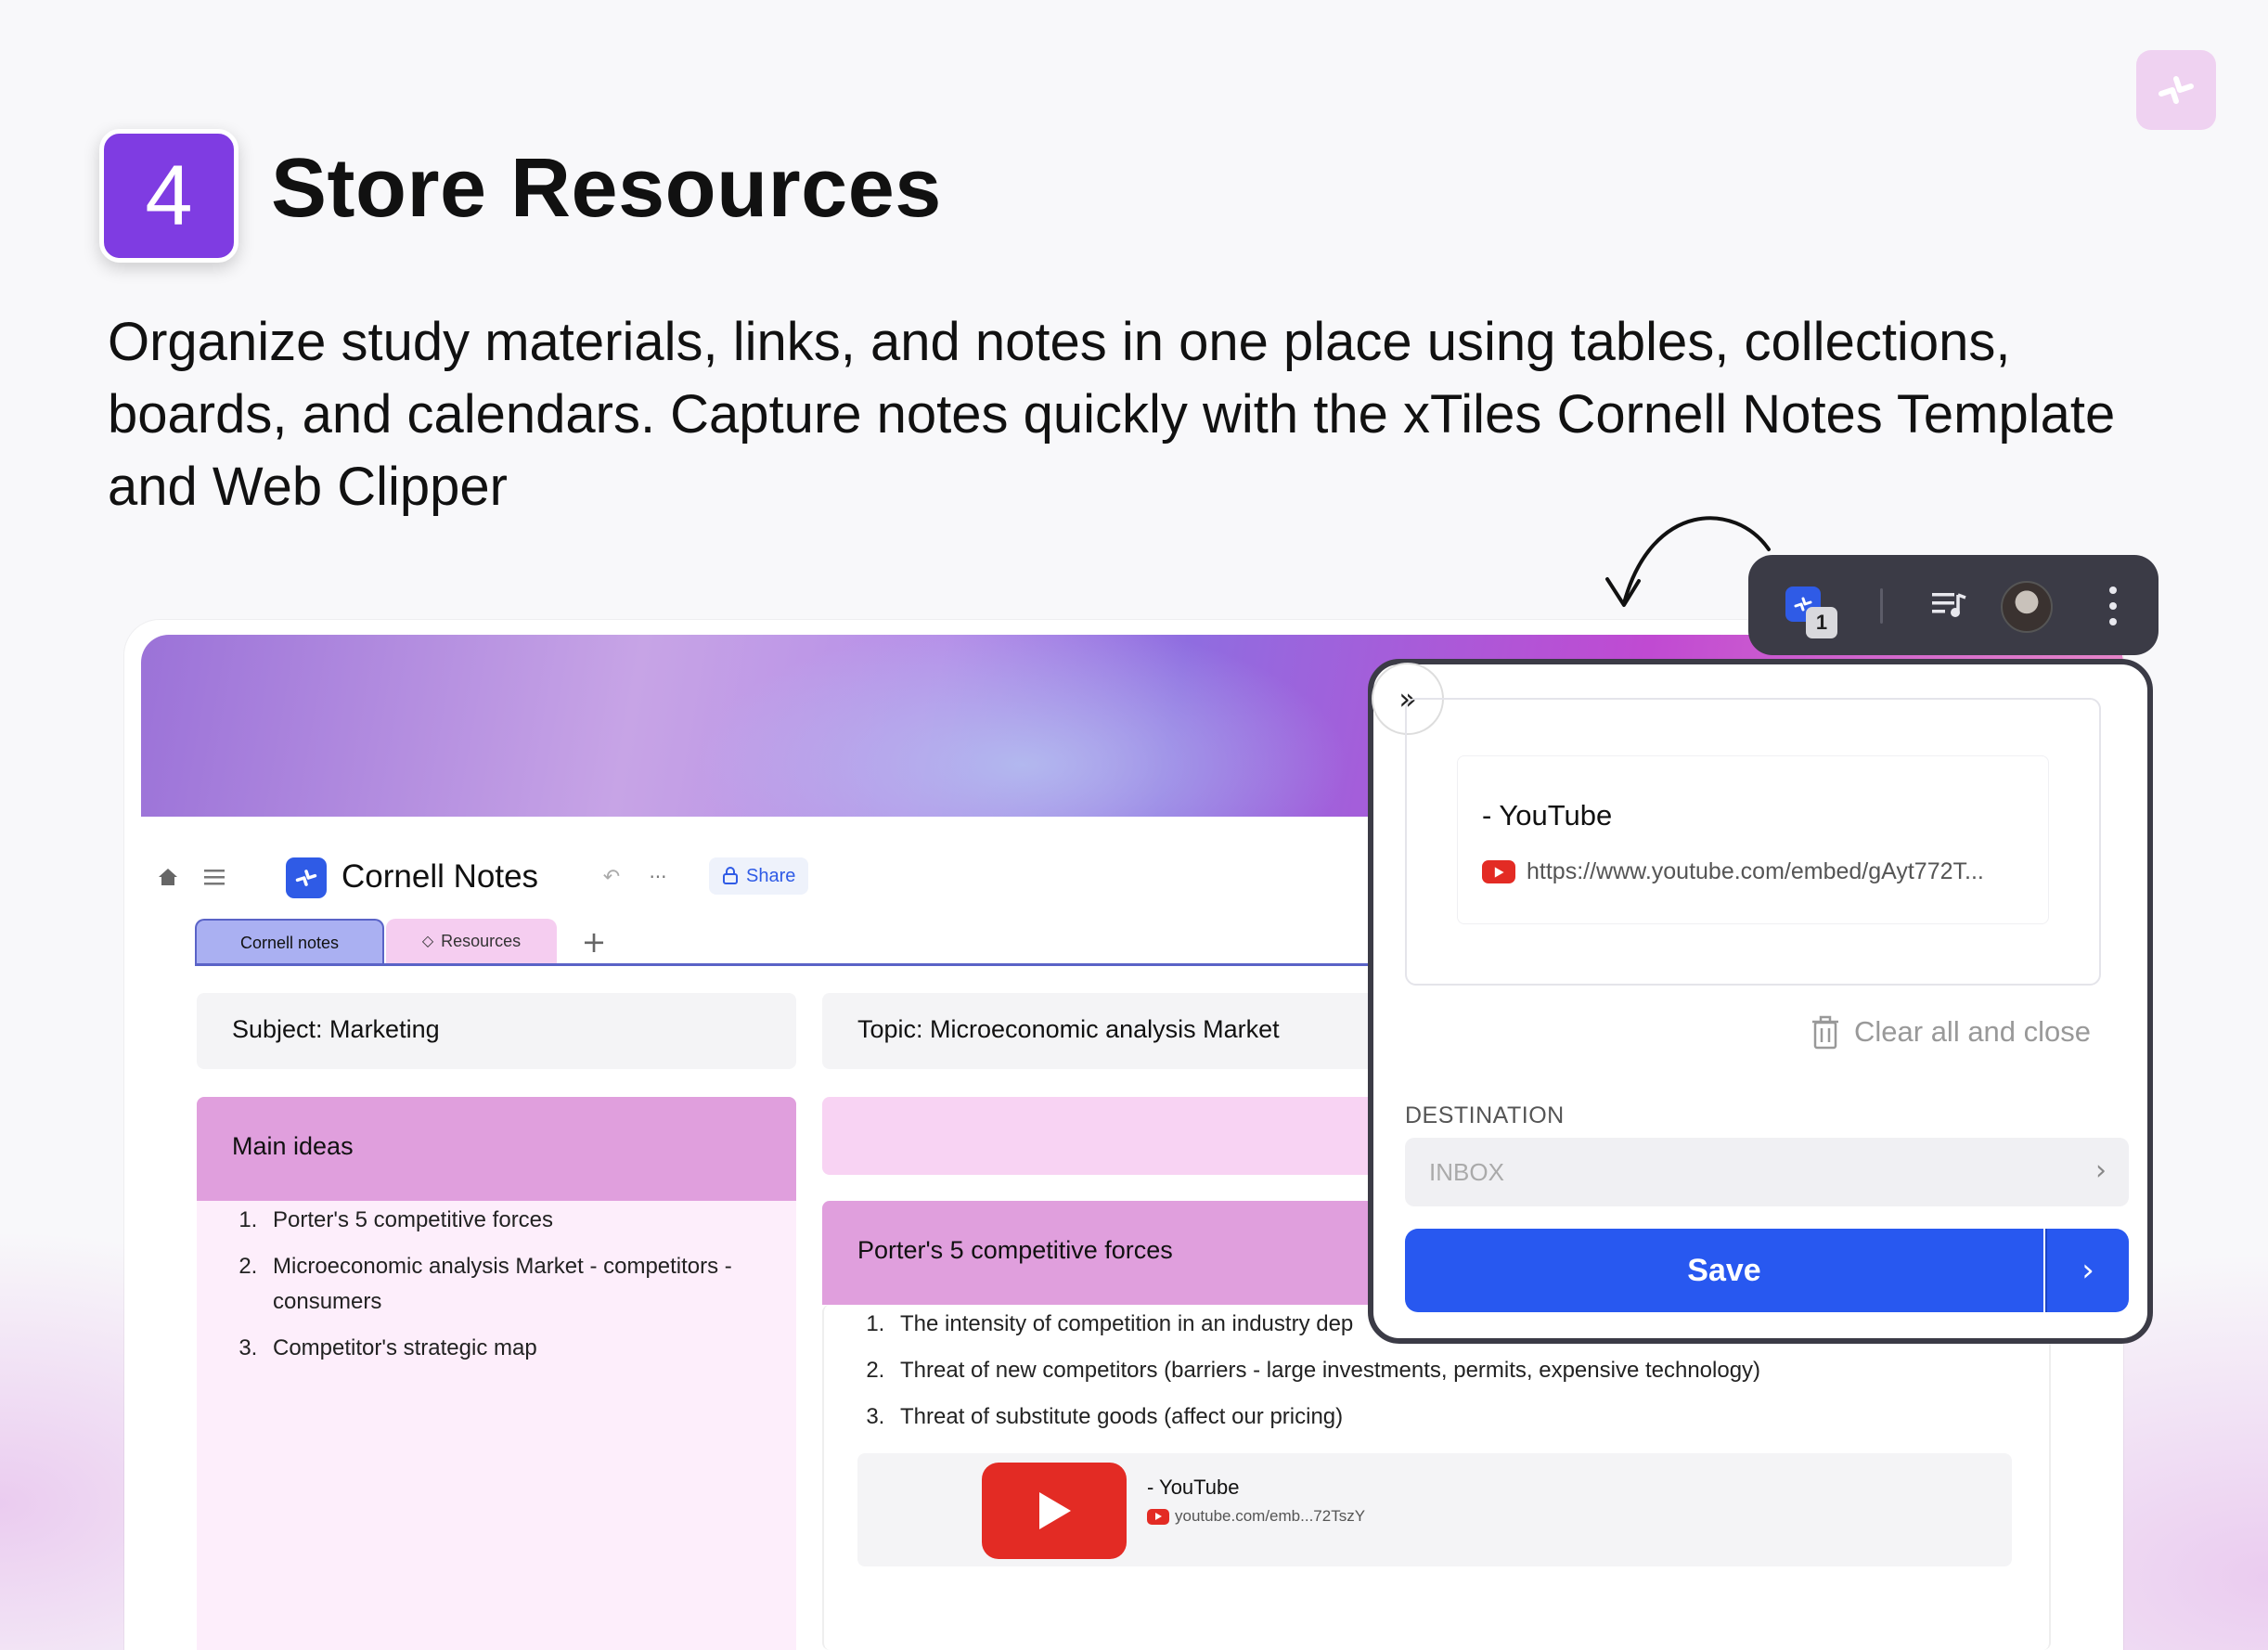 This screenshot has width=2268, height=1650. What do you see at coordinates (523, 1349) in the screenshot?
I see `list-item: Competitor's strategic map` at bounding box center [523, 1349].